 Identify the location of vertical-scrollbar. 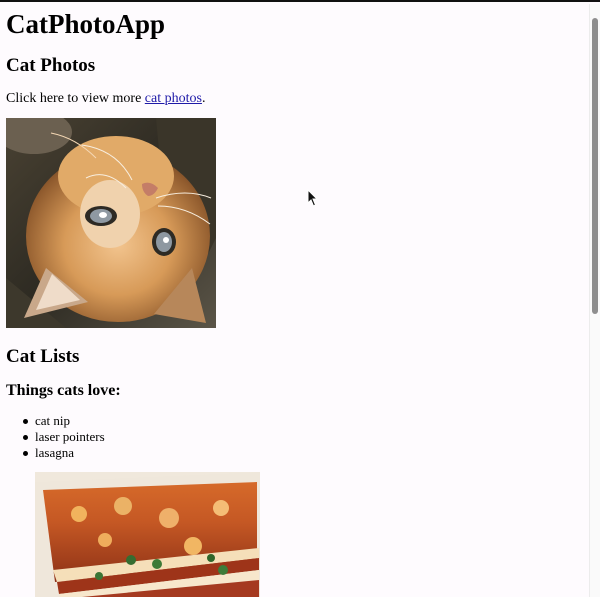
(594, 300).